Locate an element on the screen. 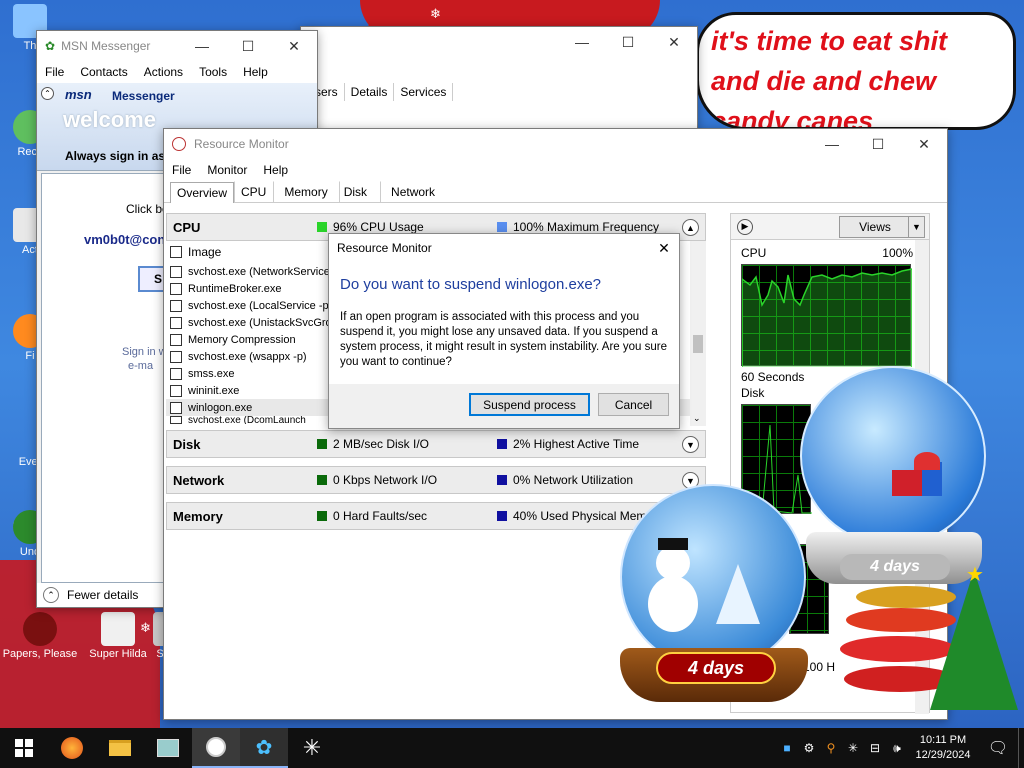 The image size is (1024, 768). clock-date: 12/29/2024 is located at coordinates (943, 755).